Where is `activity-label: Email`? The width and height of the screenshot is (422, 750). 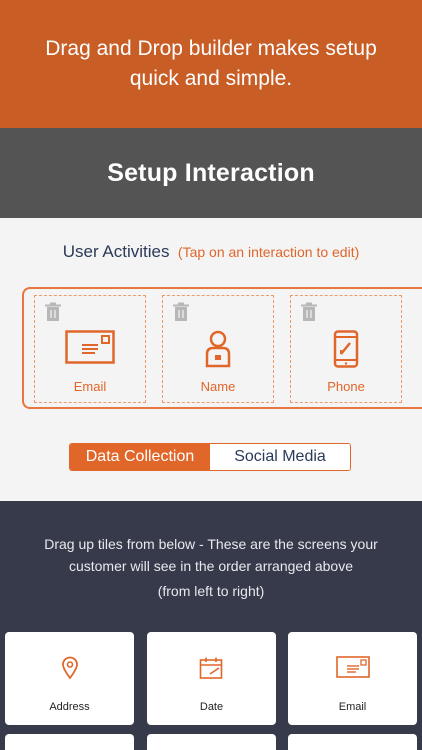
activity-label: Email is located at coordinates (90, 386).